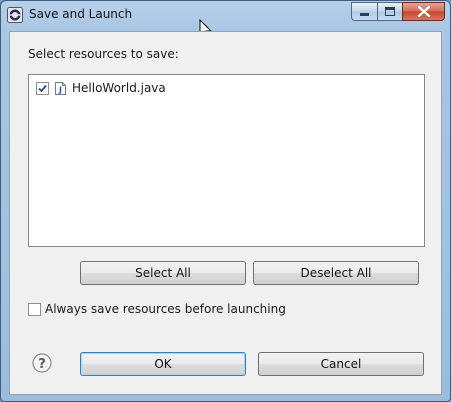 The width and height of the screenshot is (451, 402). Describe the element at coordinates (34, 309) in the screenshot. I see `always-save-checkbox` at that location.